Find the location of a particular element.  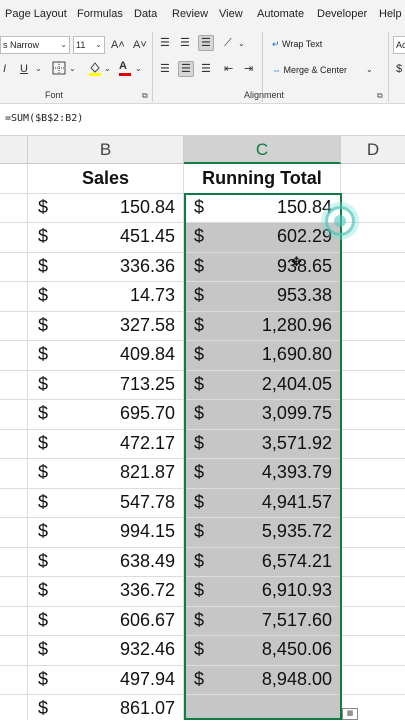

running-total-cell: $6,574.21 is located at coordinates (262, 561).